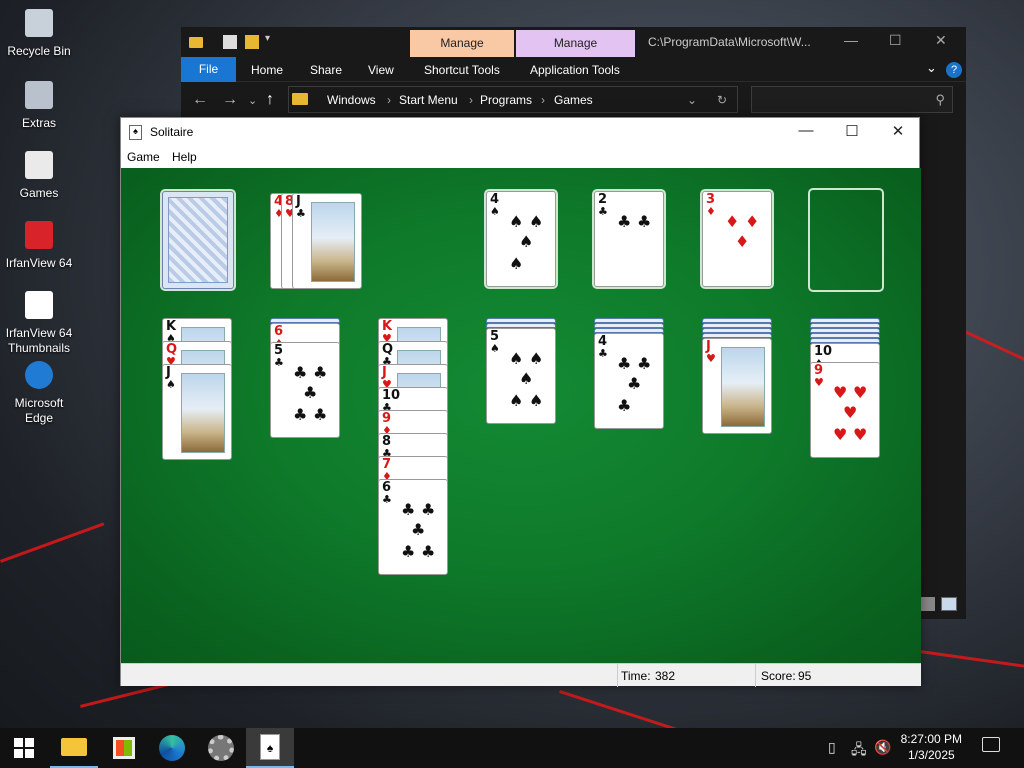  What do you see at coordinates (143, 157) in the screenshot?
I see `menu-game: Game` at bounding box center [143, 157].